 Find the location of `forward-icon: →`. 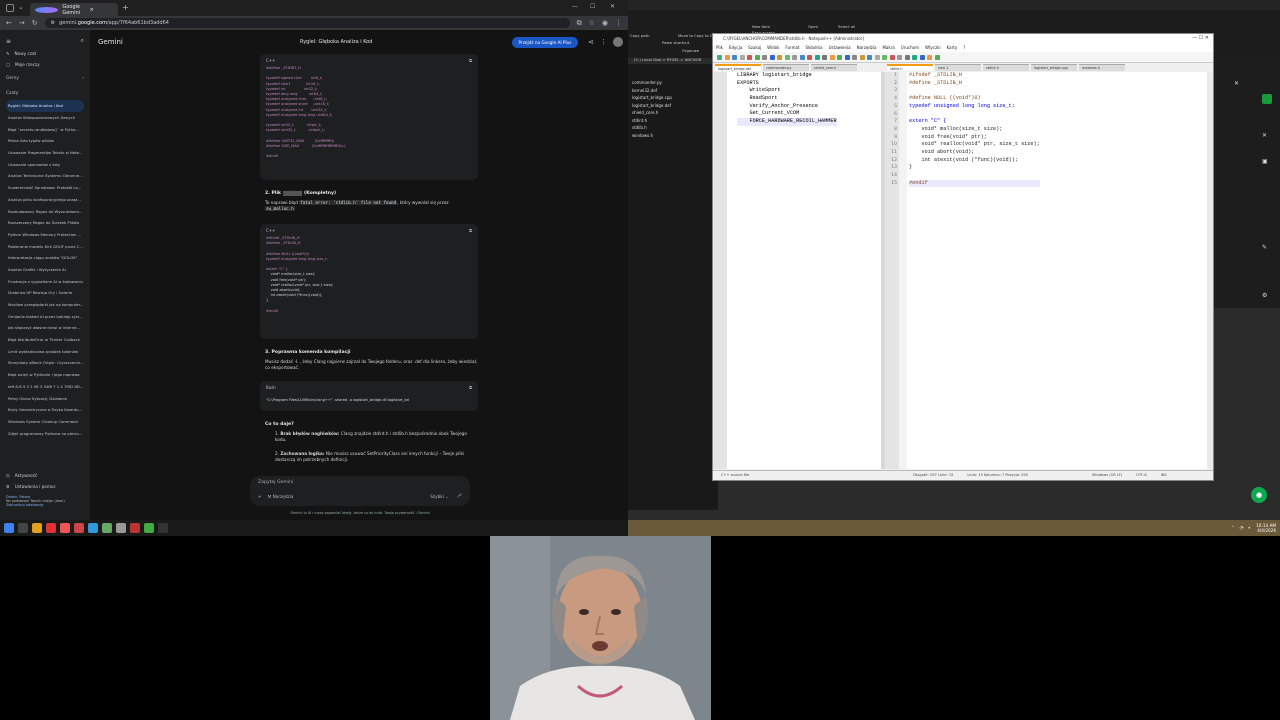

forward-icon: → is located at coordinates (22, 23).